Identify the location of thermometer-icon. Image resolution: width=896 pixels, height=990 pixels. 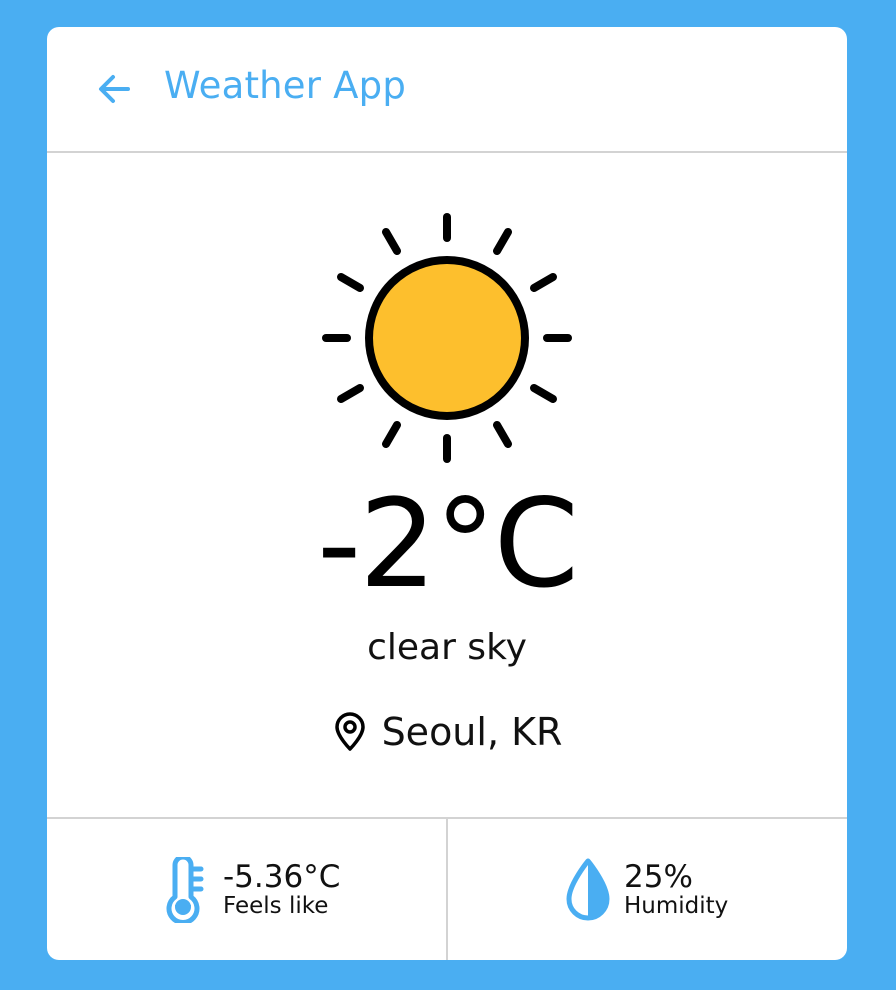
(185, 890).